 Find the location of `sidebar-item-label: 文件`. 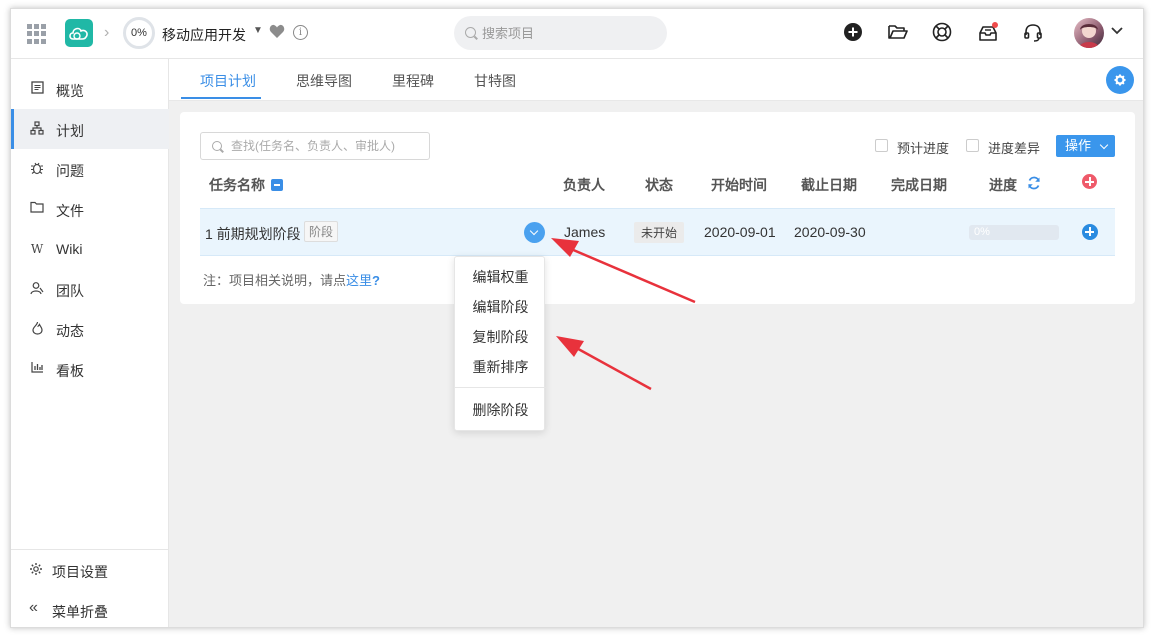

sidebar-item-label: 文件 is located at coordinates (70, 211).